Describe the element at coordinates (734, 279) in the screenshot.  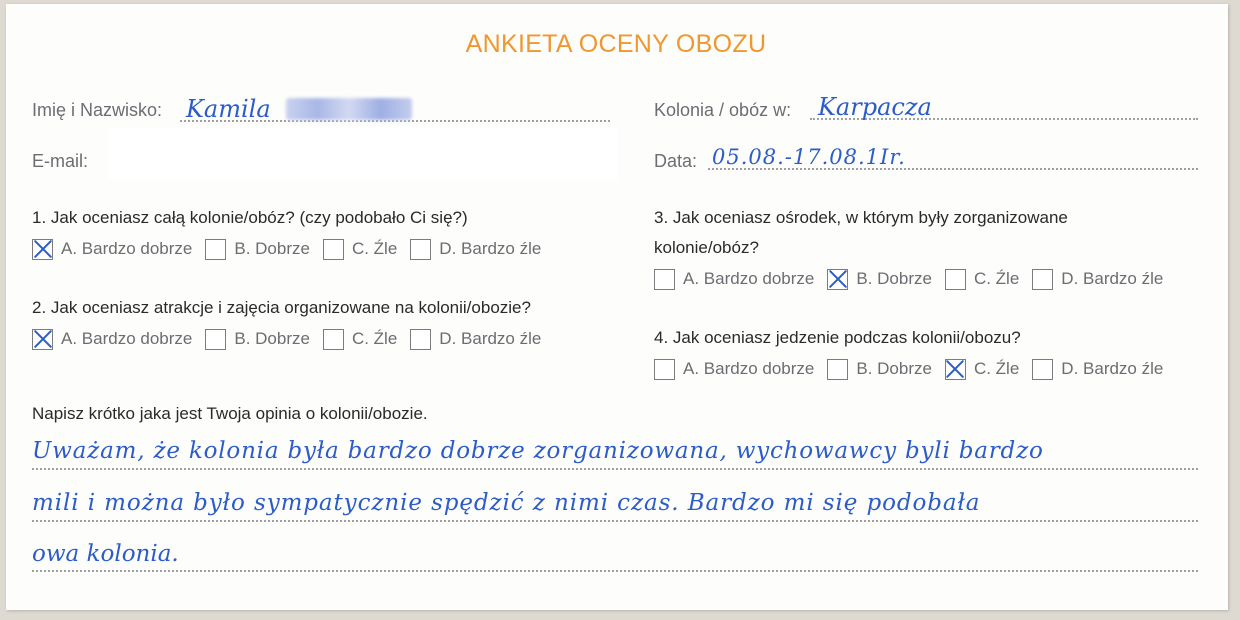
I see `q3-option-a: A. Bardzo dobrze` at that location.